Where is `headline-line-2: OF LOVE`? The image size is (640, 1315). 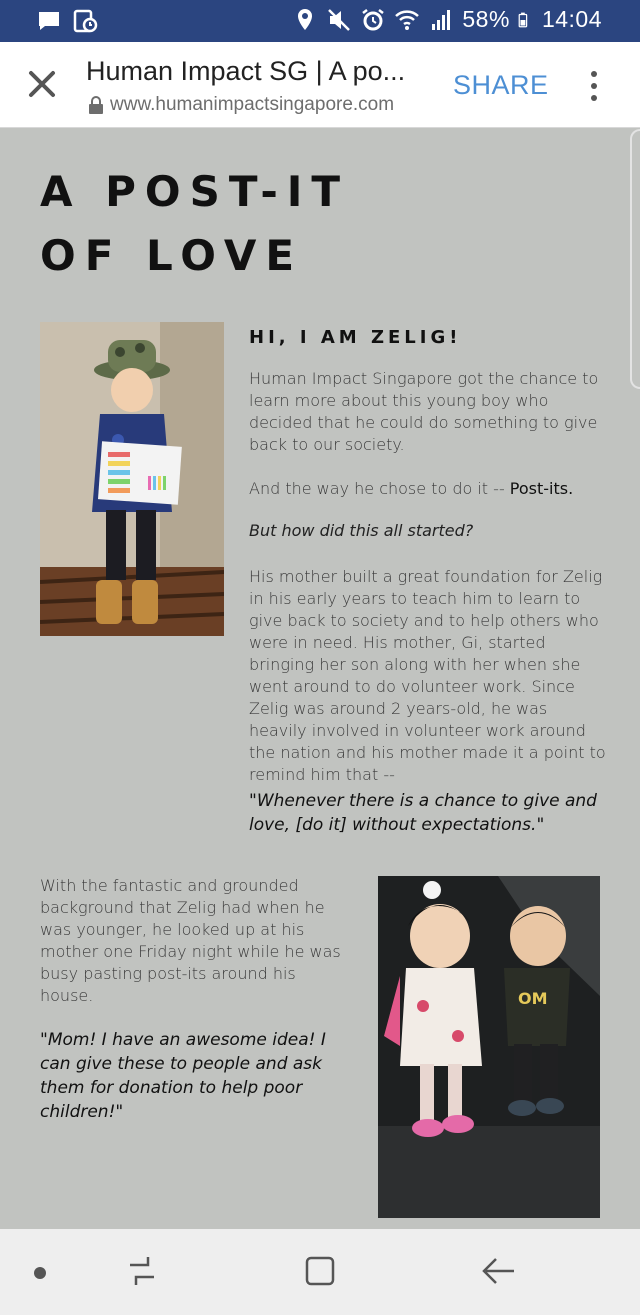 headline-line-2: OF LOVE is located at coordinates (172, 255).